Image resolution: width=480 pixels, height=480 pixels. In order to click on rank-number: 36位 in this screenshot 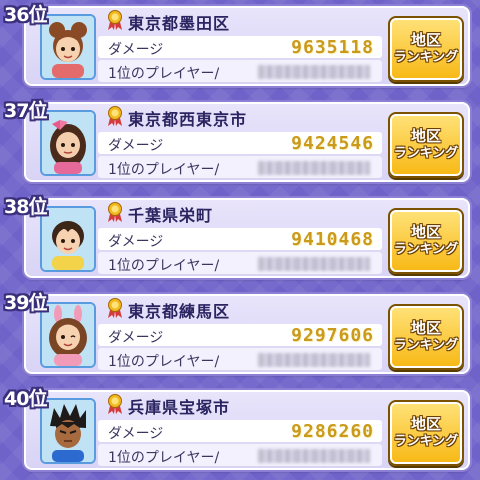, I will do `click(25, 15)`.